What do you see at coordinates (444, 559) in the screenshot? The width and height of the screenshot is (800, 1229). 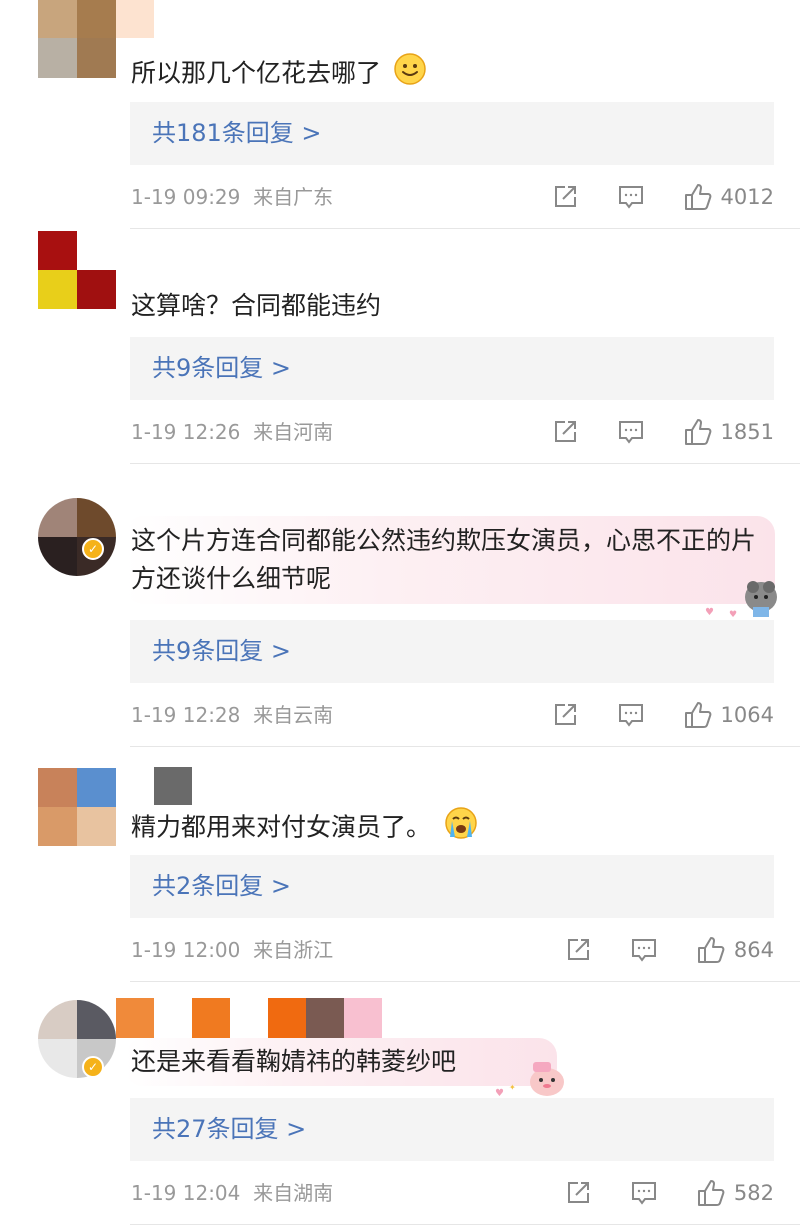 I see `comment-text: 这个片方连合同都能公然违约欺压女演员，心思不正的片方还谈什么细节呢` at bounding box center [444, 559].